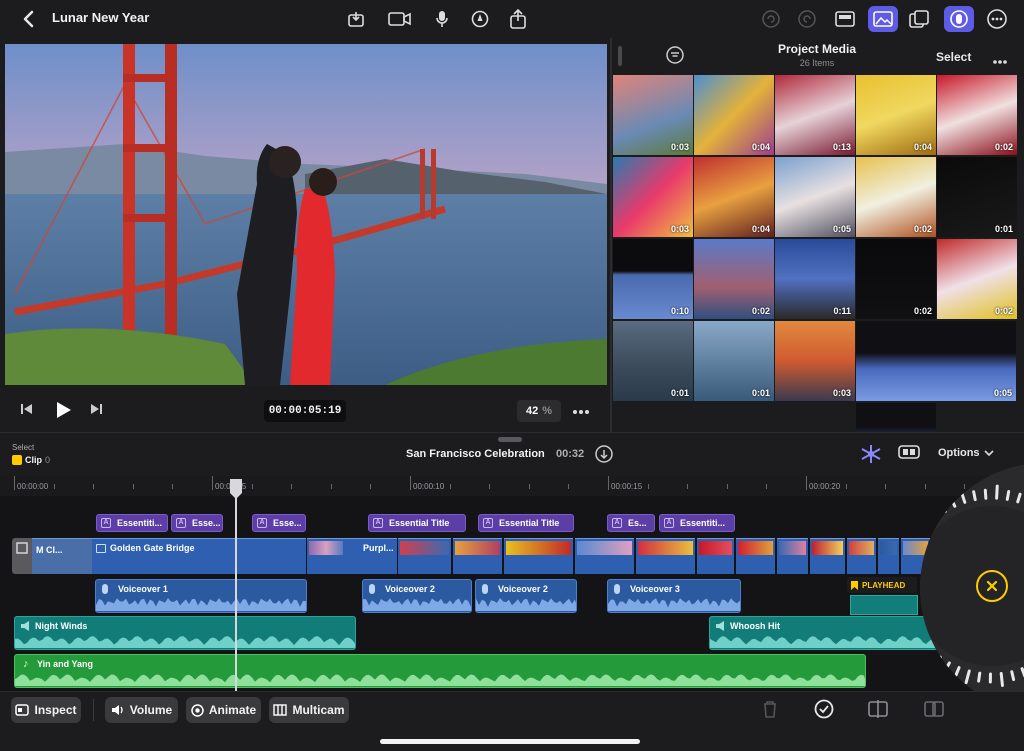 Image resolution: width=1024 pixels, height=751 pixels. What do you see at coordinates (974, 496) in the screenshot?
I see `jog-tick` at bounding box center [974, 496].